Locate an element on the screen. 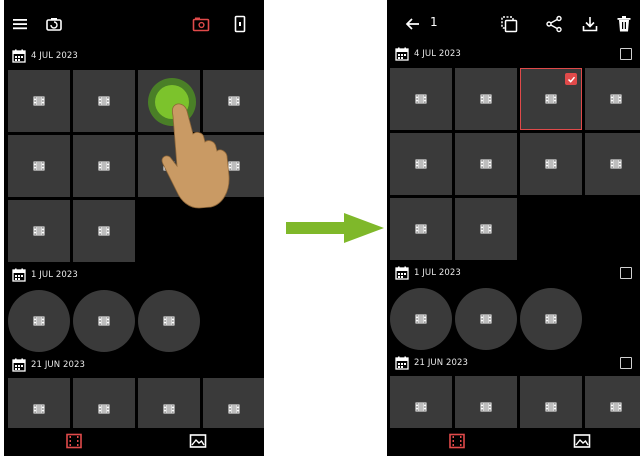 This screenshot has height=456, width=640. camera-red-icon is located at coordinates (201, 24).